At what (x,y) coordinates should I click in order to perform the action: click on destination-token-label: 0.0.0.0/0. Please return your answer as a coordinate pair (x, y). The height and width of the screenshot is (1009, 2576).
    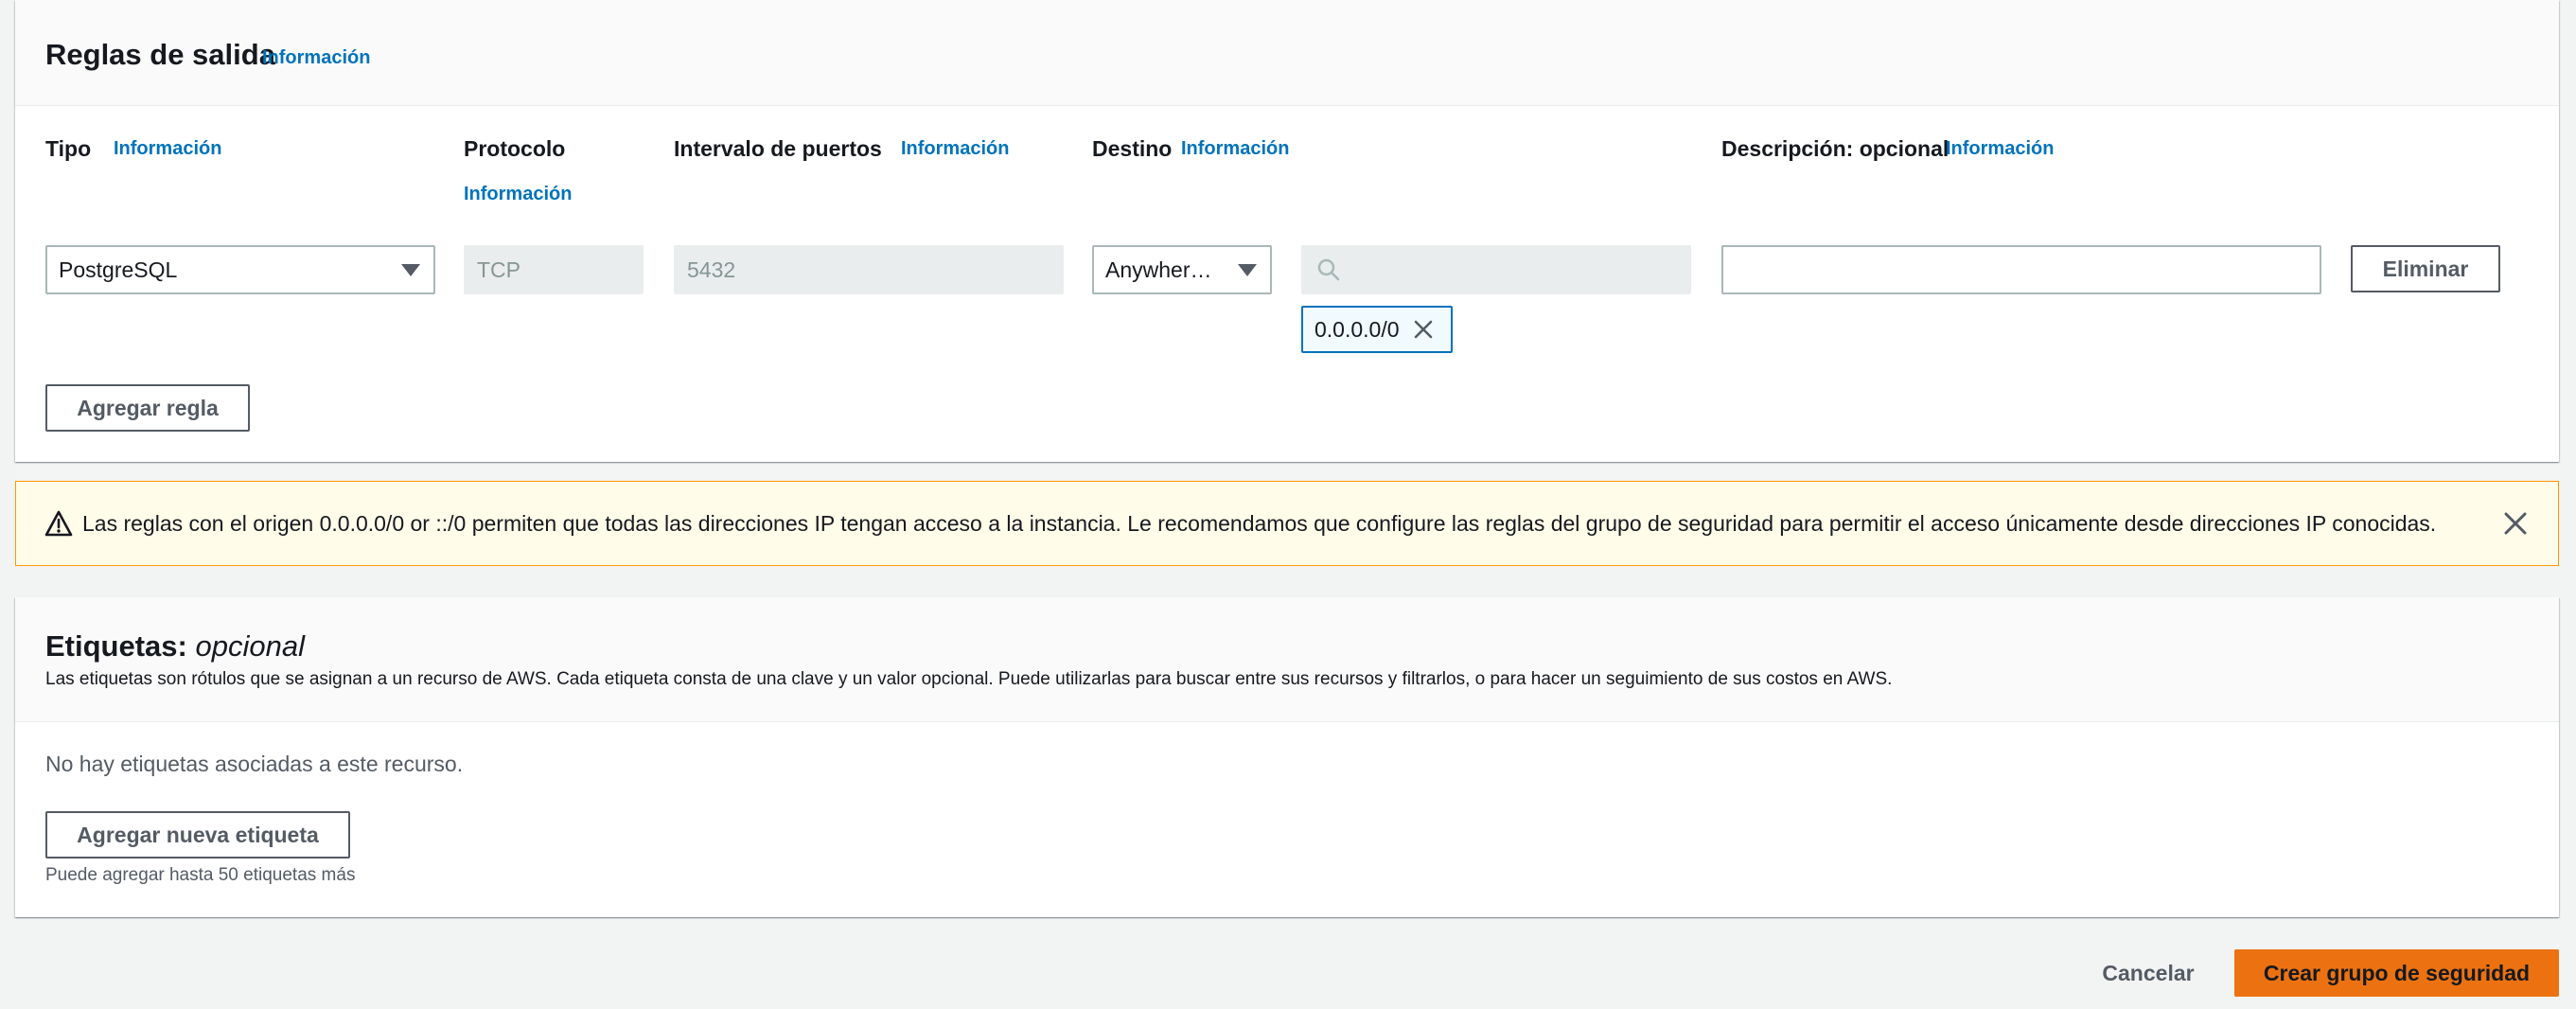
    Looking at the image, I should click on (1357, 329).